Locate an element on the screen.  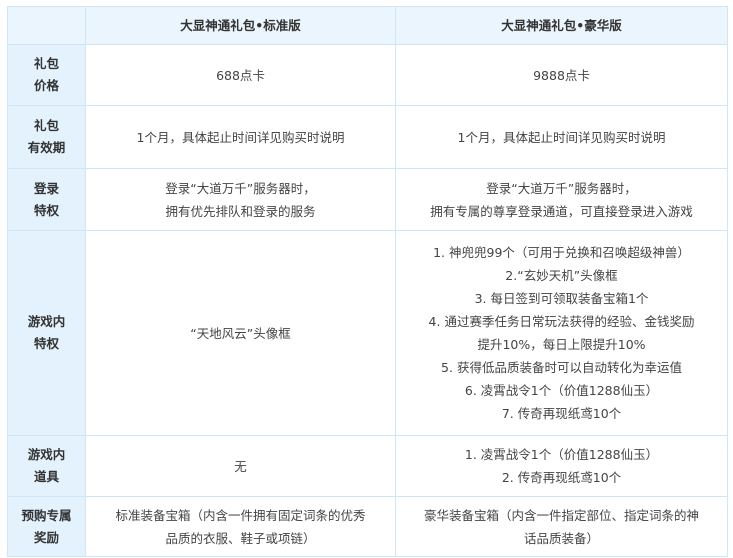
deluxe-login-cell: 登录“大道万千”服务器时， 拥有专属的尊享登录通道，可直接登录进入游戏 is located at coordinates (561, 199).